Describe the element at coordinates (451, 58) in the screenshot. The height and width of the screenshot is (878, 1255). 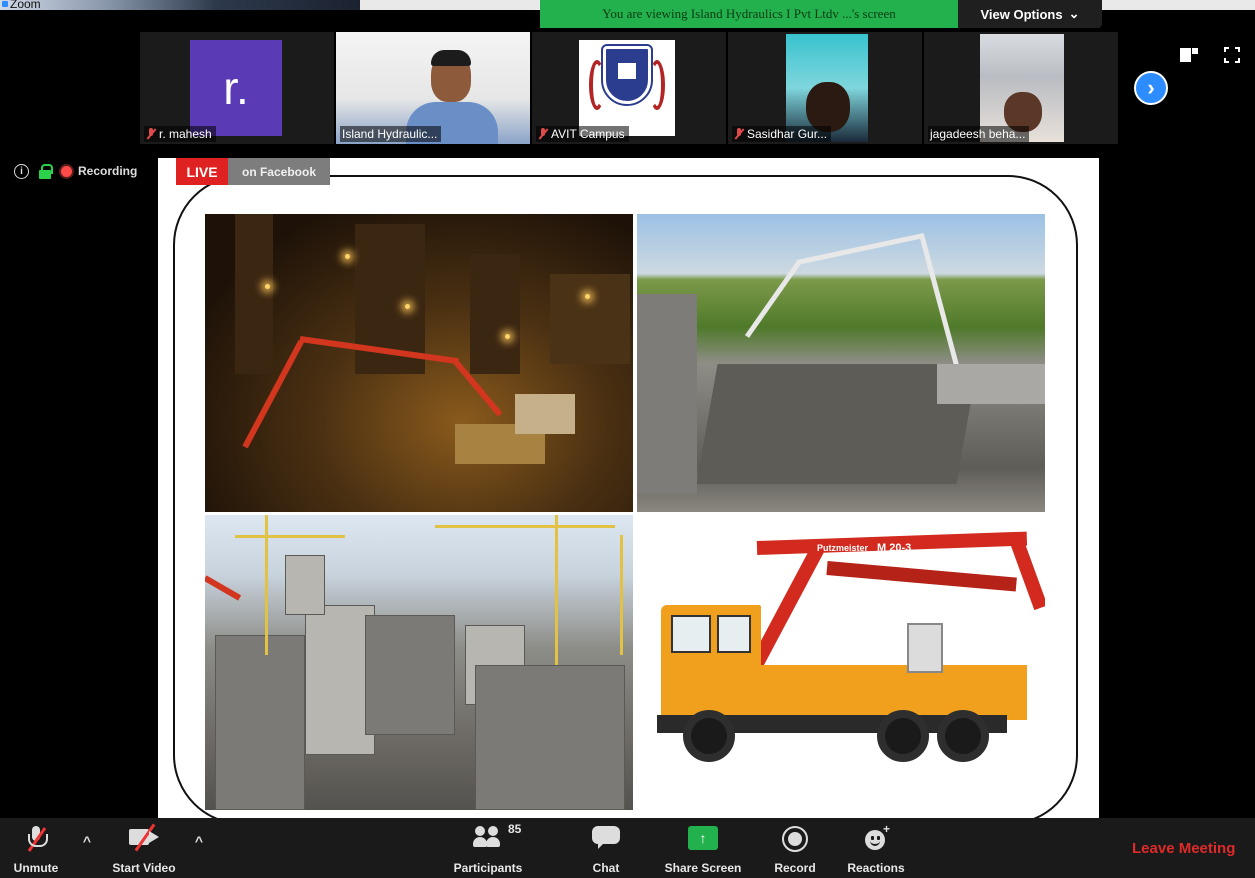
I see `person-hair` at that location.